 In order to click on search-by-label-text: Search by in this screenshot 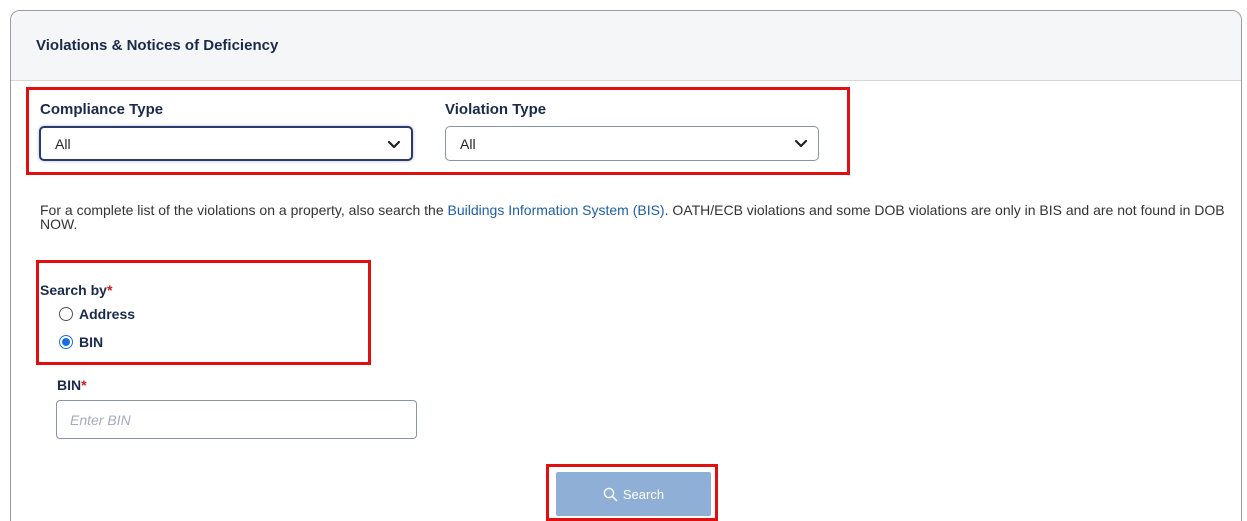, I will do `click(73, 290)`.